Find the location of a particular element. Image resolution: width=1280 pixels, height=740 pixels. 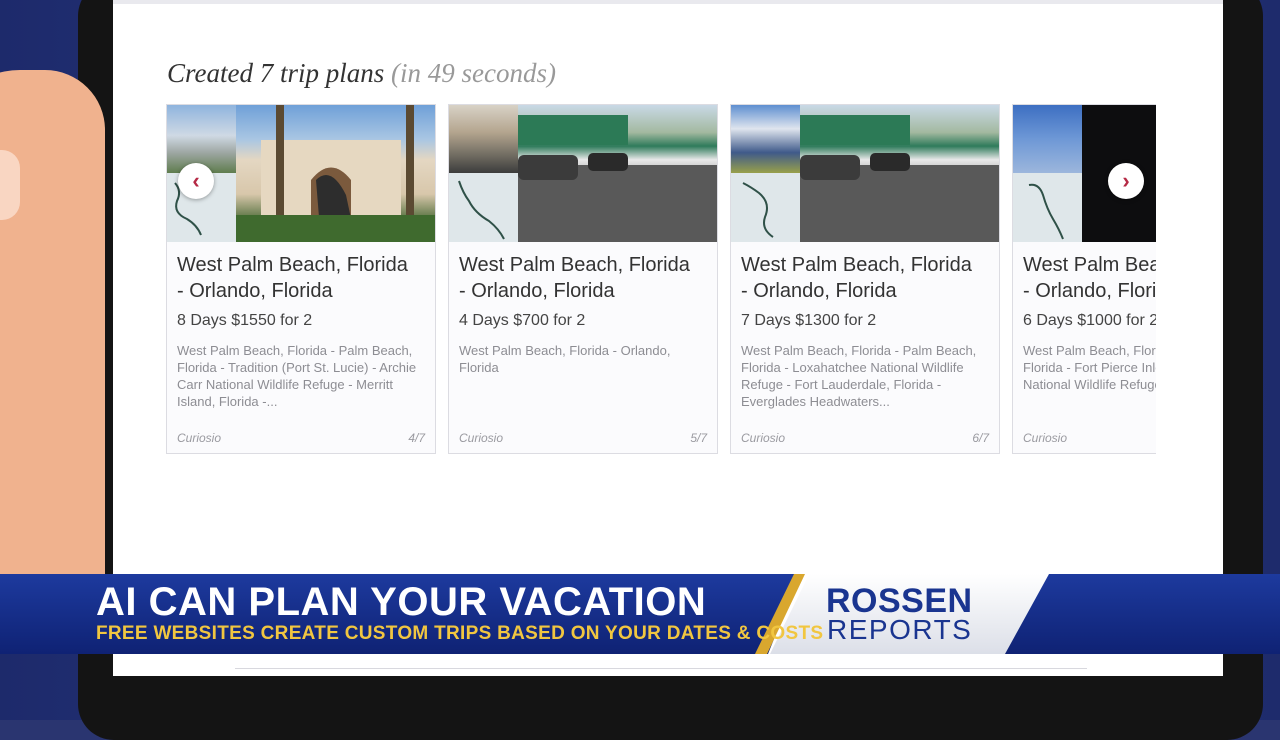

trip-index: 4/7 is located at coordinates (416, 438).